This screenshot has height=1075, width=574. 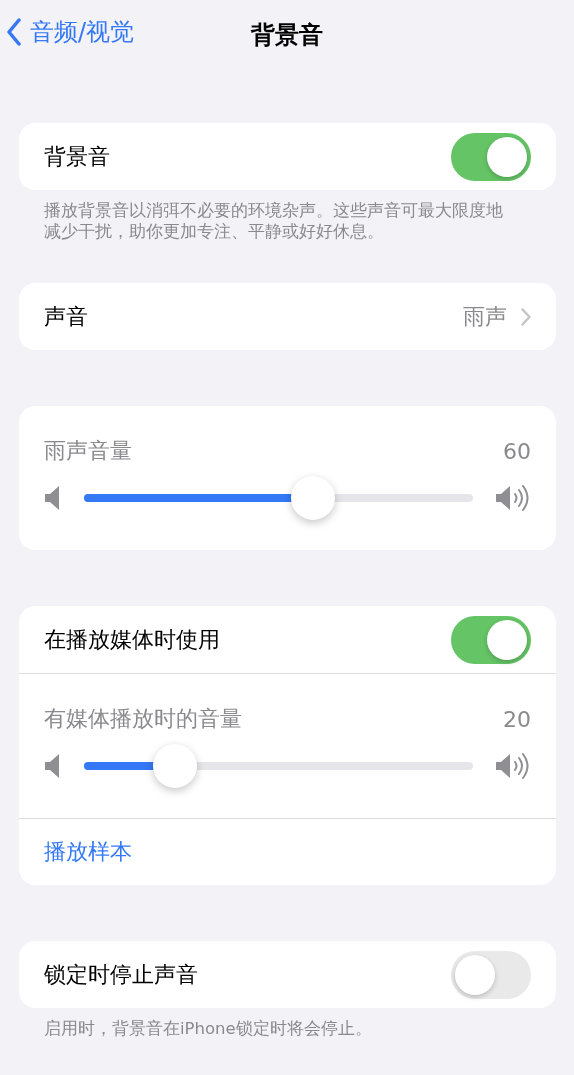 What do you see at coordinates (77, 156) in the screenshot?
I see `setting-label: 背景音` at bounding box center [77, 156].